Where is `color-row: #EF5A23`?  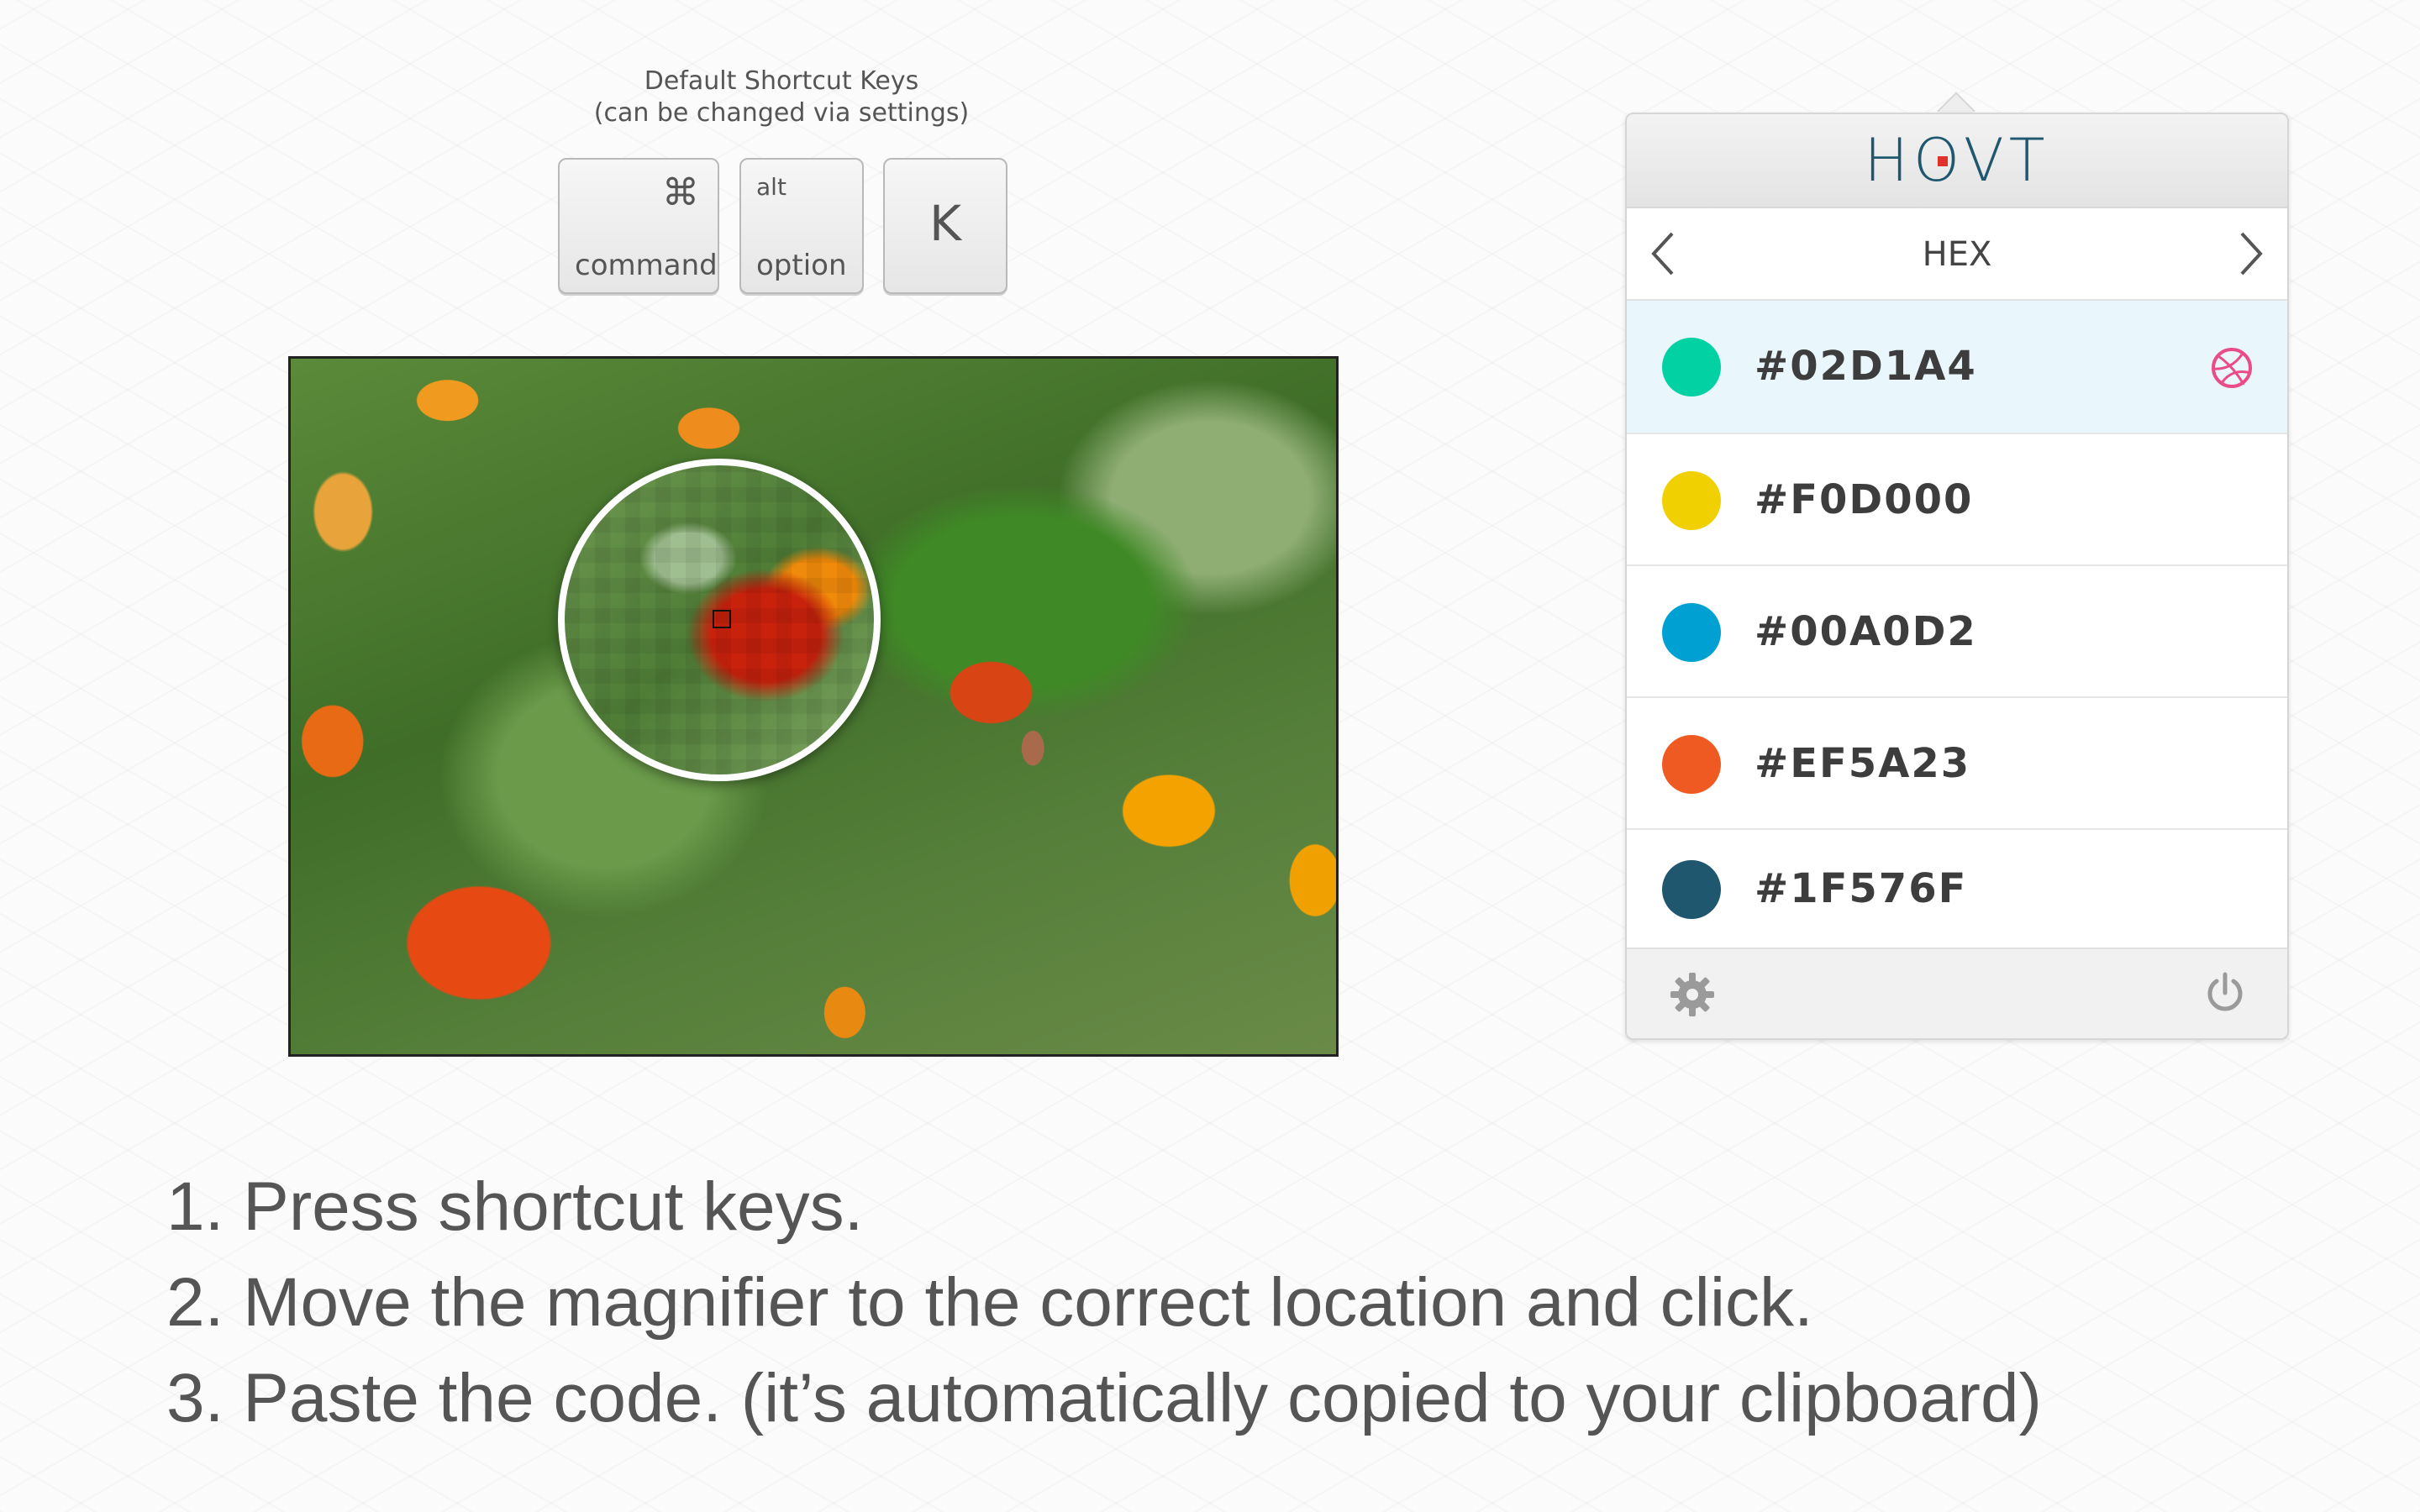
color-row: #EF5A23 is located at coordinates (1957, 764).